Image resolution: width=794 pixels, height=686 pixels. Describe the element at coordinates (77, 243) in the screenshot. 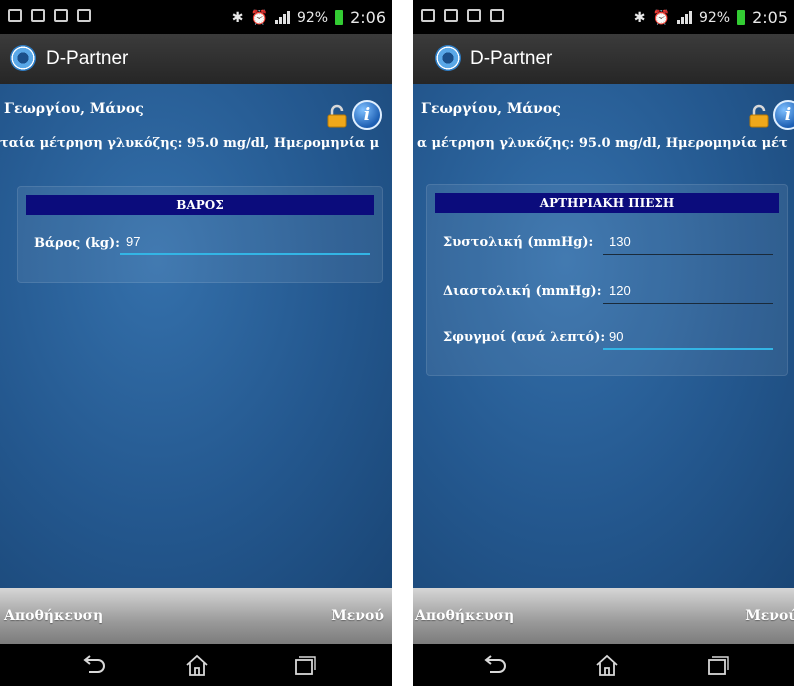

I see `weight-label: Βάρος (kg):` at that location.